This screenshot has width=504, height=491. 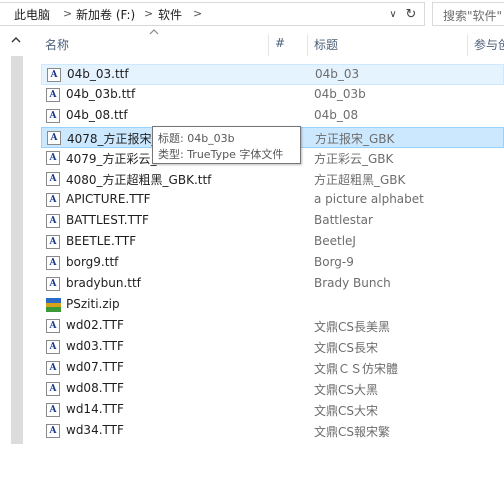 What do you see at coordinates (272, 95) in the screenshot?
I see `file-row: A 04b_03b.ttf 04b_03b` at bounding box center [272, 95].